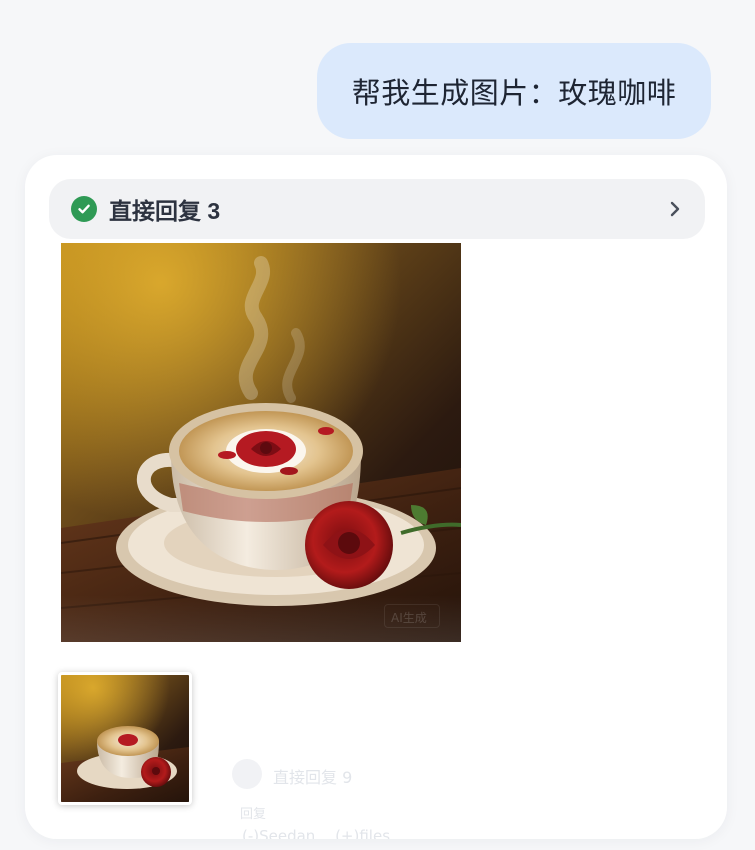 The height and width of the screenshot is (850, 755). I want to click on ghost-line-2: (-)Seedan… (+)files, so click(316, 833).